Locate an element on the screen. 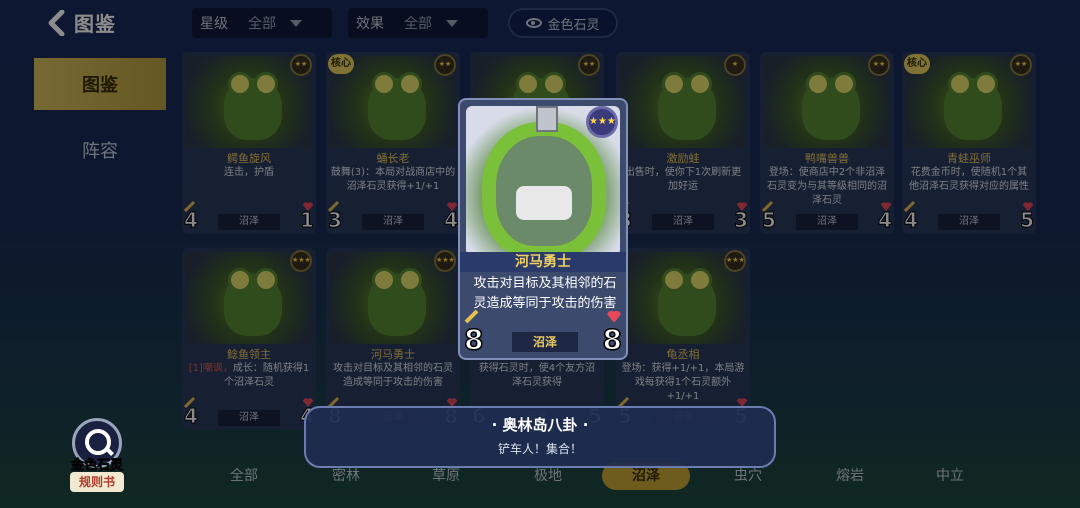 This screenshot has width=1080, height=508. tab-lava: 熔岩 is located at coordinates (850, 476).